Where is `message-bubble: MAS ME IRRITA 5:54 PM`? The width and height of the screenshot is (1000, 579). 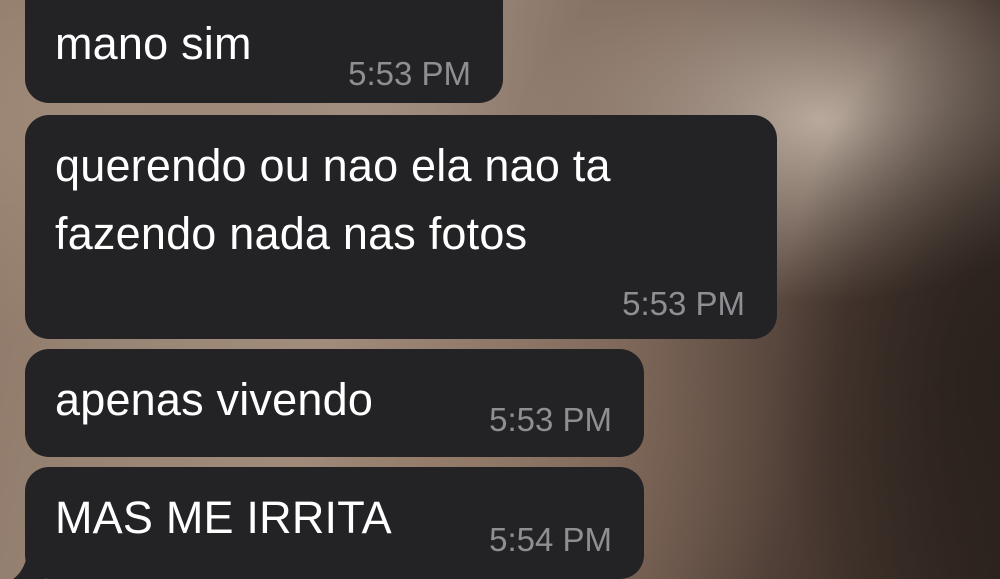 message-bubble: MAS ME IRRITA 5:54 PM is located at coordinates (334, 523).